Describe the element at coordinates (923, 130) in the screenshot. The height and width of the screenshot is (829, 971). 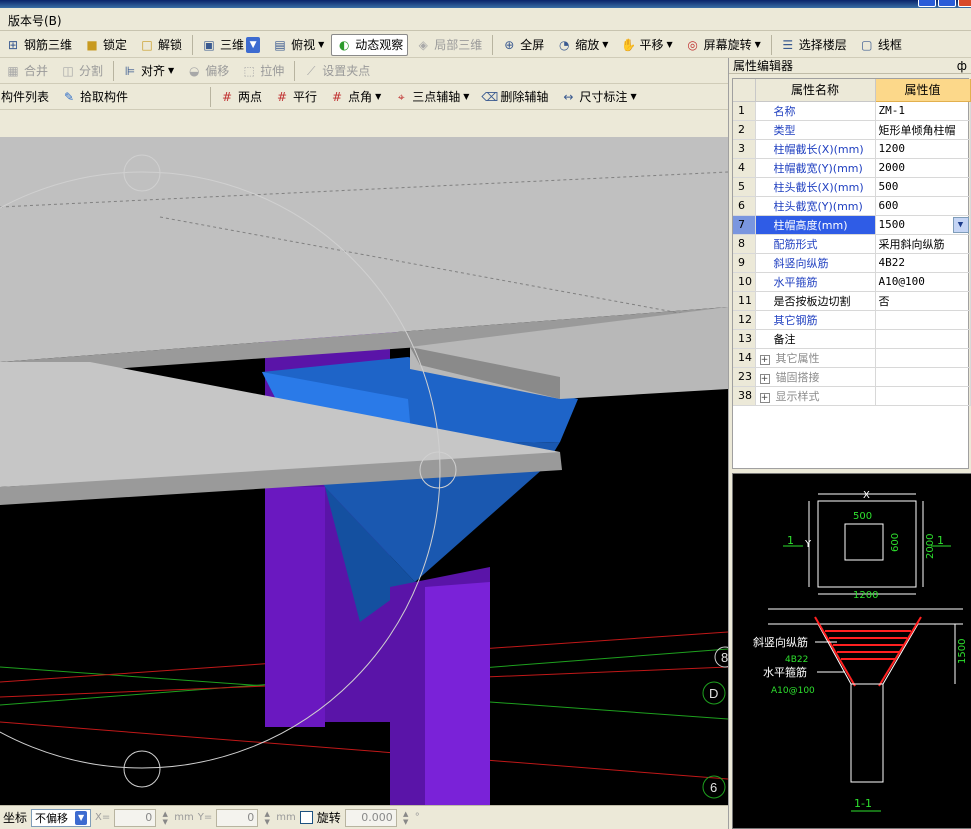
I see `property-value: 矩形单倾角柱帽` at that location.